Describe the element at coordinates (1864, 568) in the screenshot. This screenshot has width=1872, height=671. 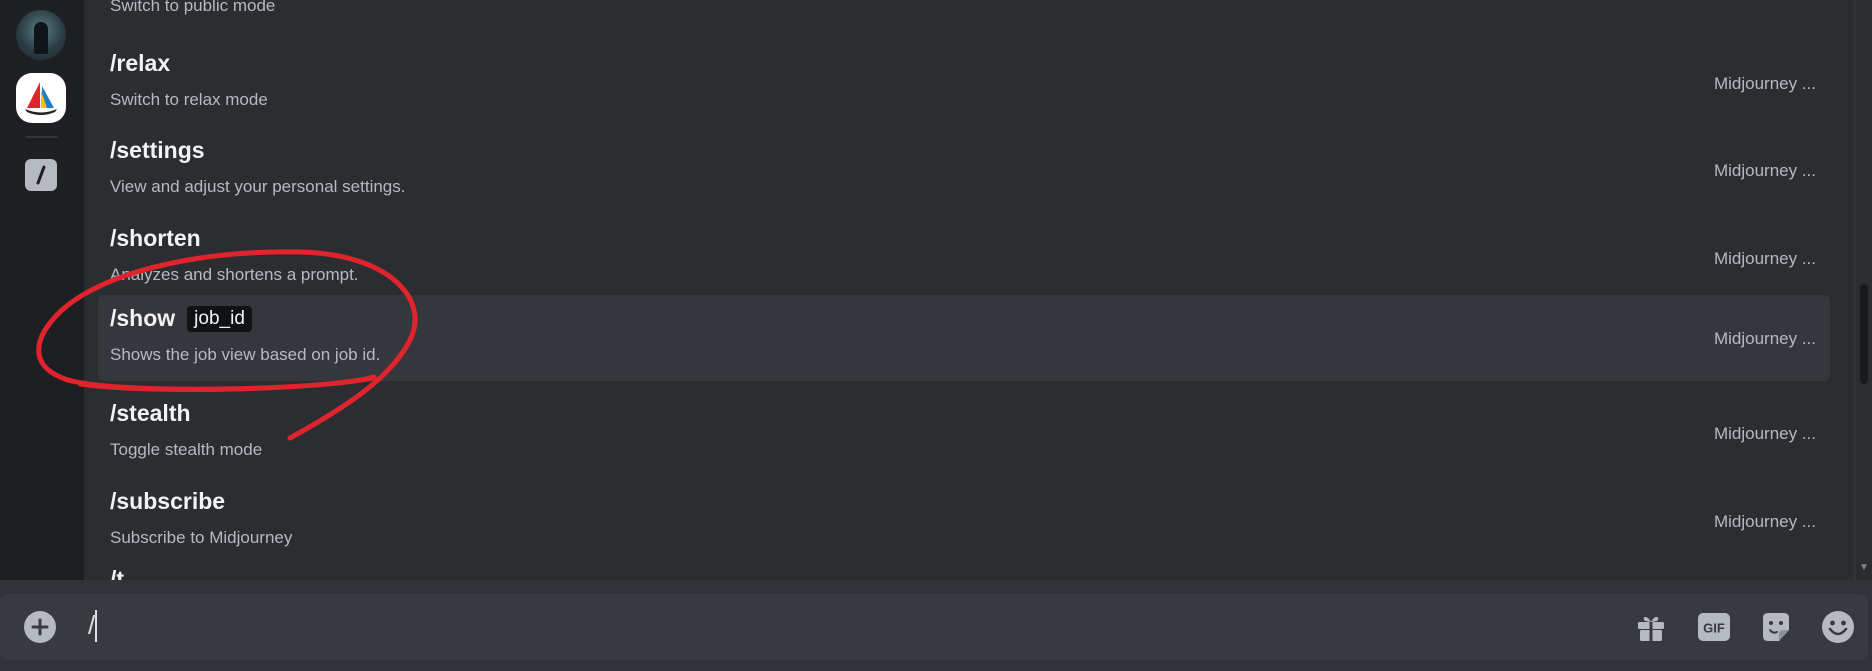
I see `scroll-down-arrow-icon: ▼` at that location.